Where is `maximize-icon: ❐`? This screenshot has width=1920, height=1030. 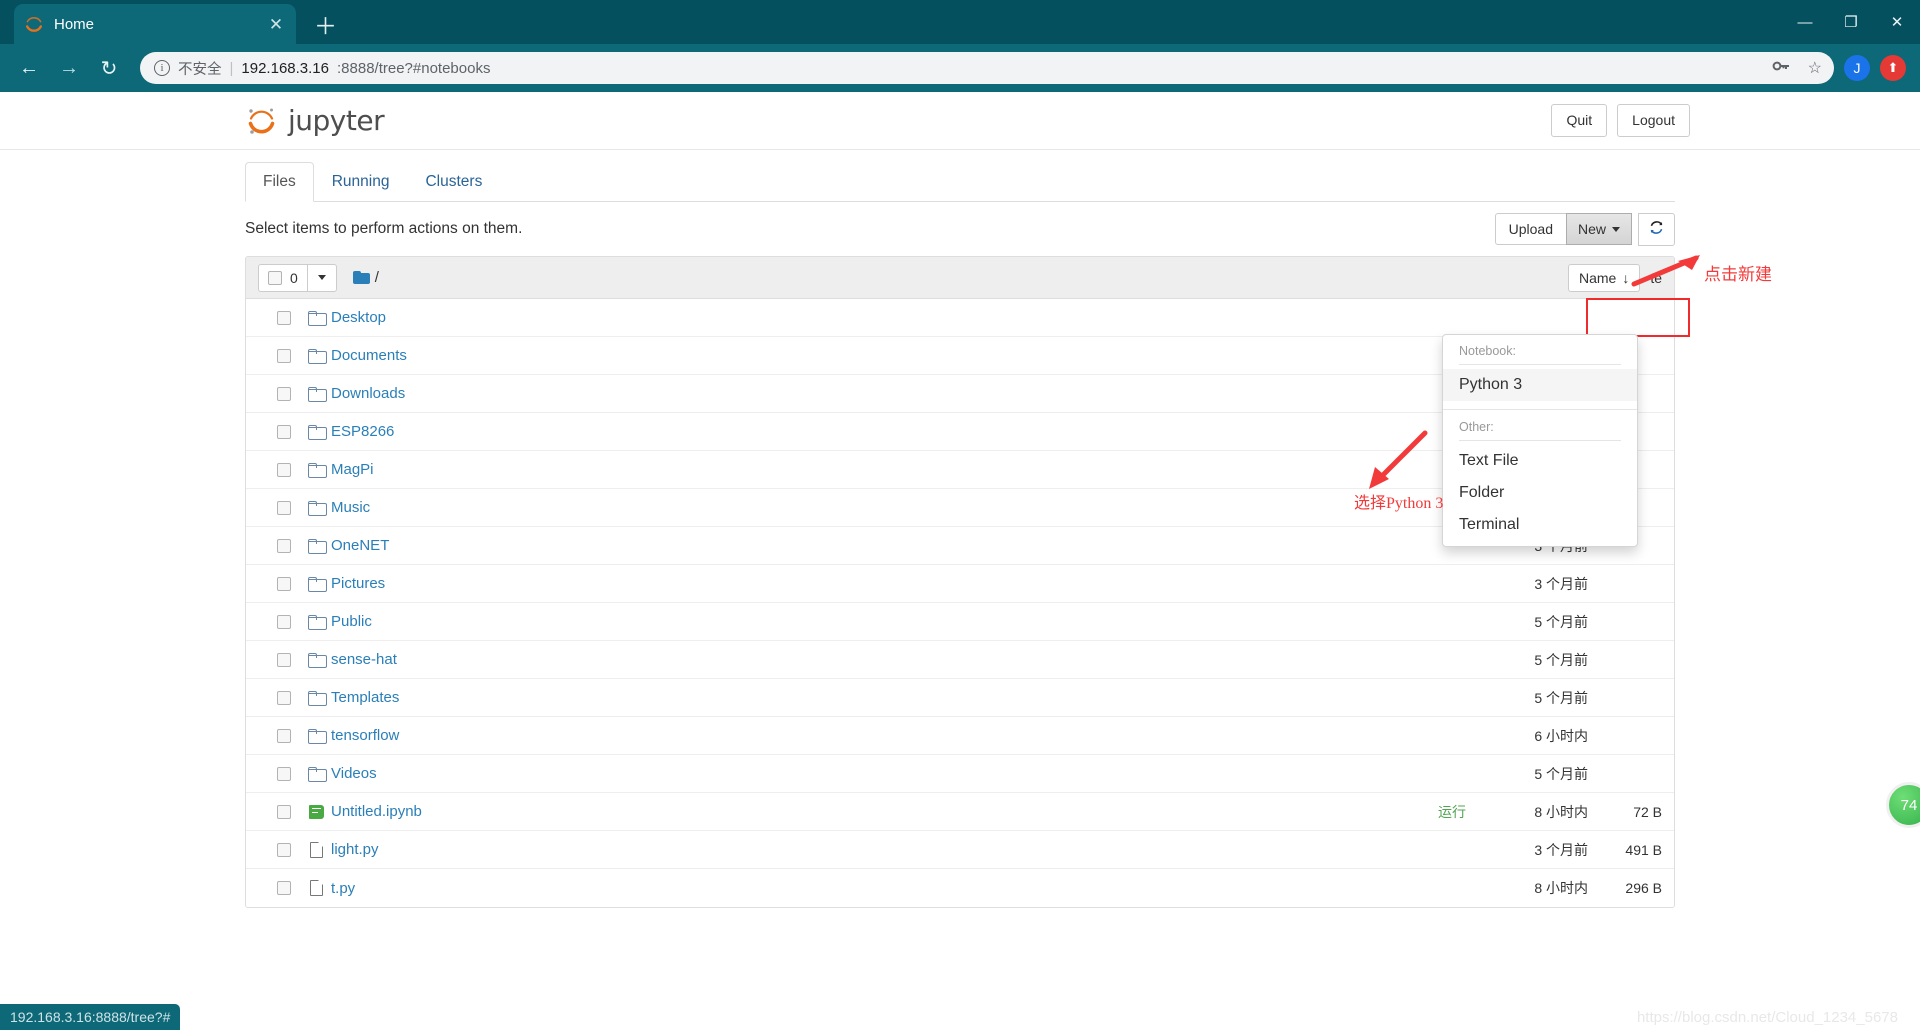 maximize-icon: ❐ is located at coordinates (1851, 22).